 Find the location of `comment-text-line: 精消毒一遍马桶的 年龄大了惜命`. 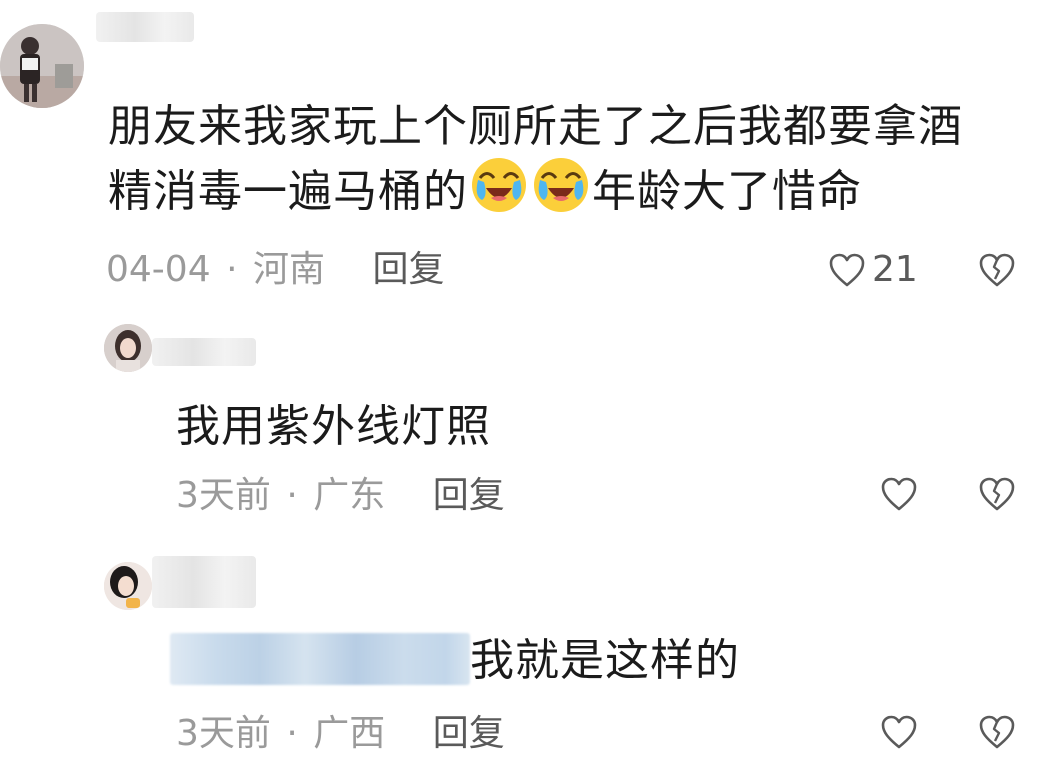

comment-text-line: 精消毒一遍马桶的 年龄大了惜命 is located at coordinates (535, 188).